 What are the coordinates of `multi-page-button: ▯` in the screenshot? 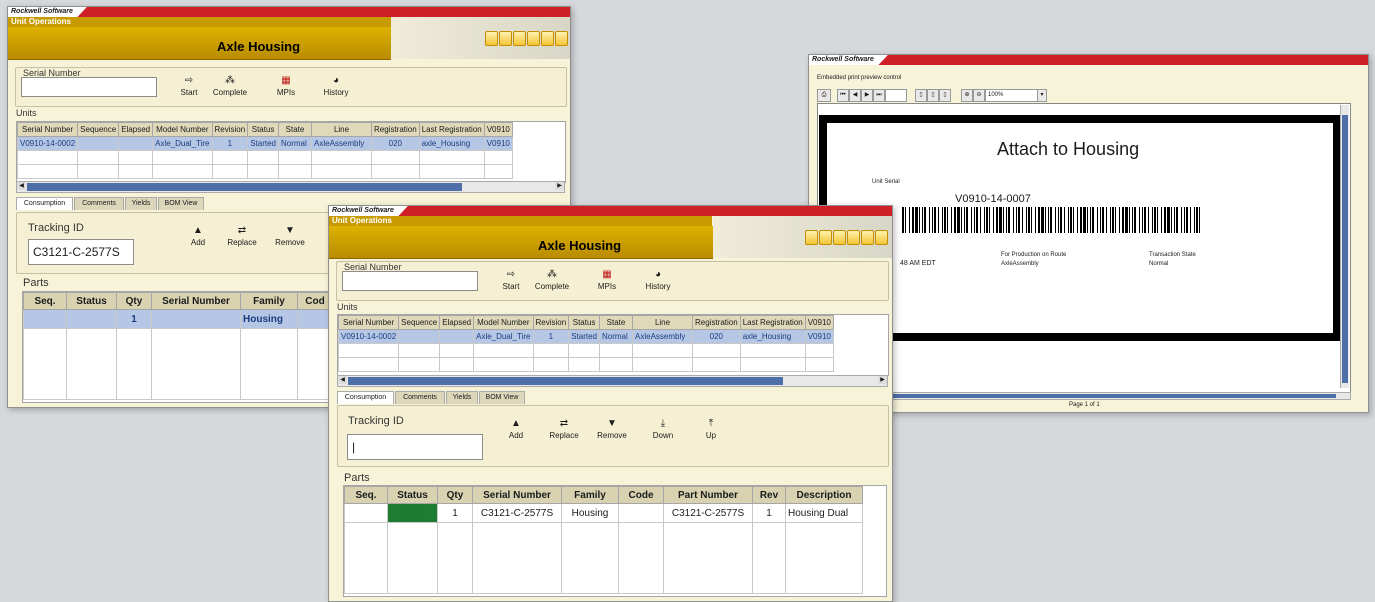 It's located at (945, 95).